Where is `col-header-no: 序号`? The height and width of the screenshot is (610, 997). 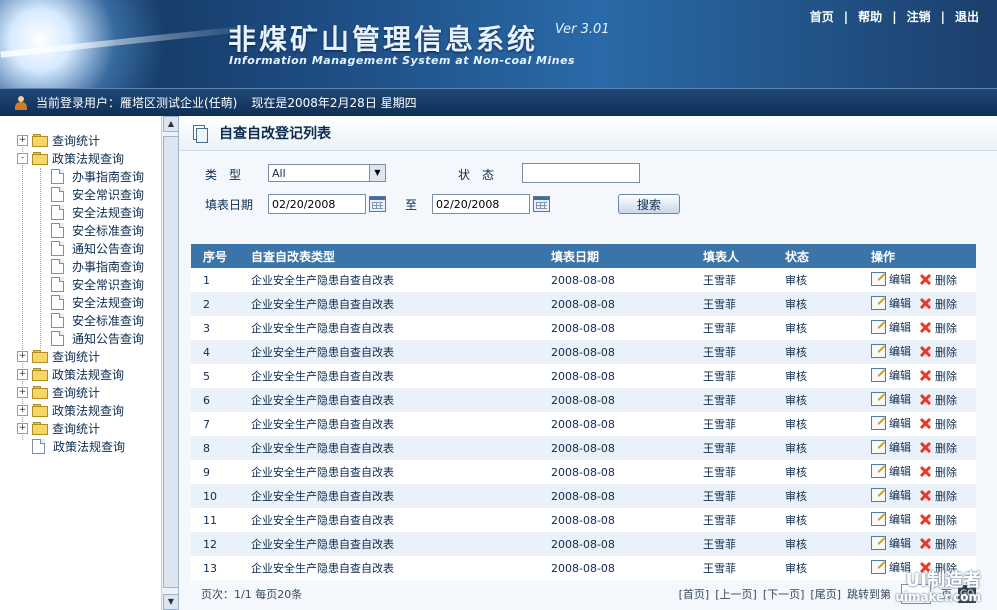
col-header-no: 序号 is located at coordinates (215, 256).